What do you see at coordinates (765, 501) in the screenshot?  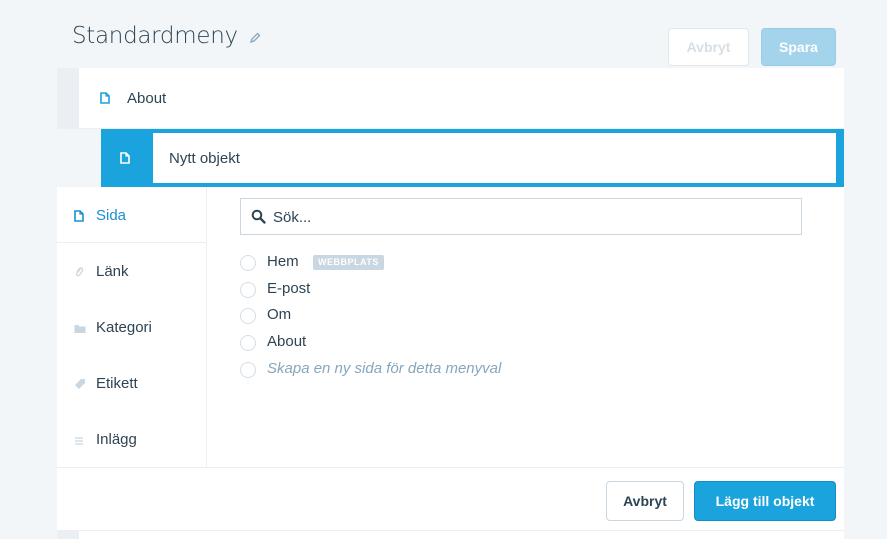 I see `add-item-button: Lägg till objekt` at bounding box center [765, 501].